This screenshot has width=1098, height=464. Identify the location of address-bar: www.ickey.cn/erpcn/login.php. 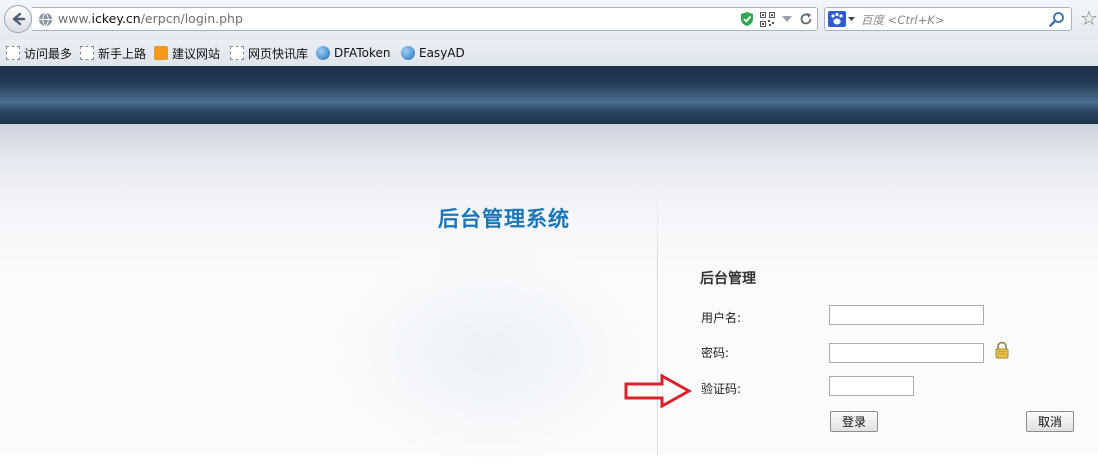
(425, 19).